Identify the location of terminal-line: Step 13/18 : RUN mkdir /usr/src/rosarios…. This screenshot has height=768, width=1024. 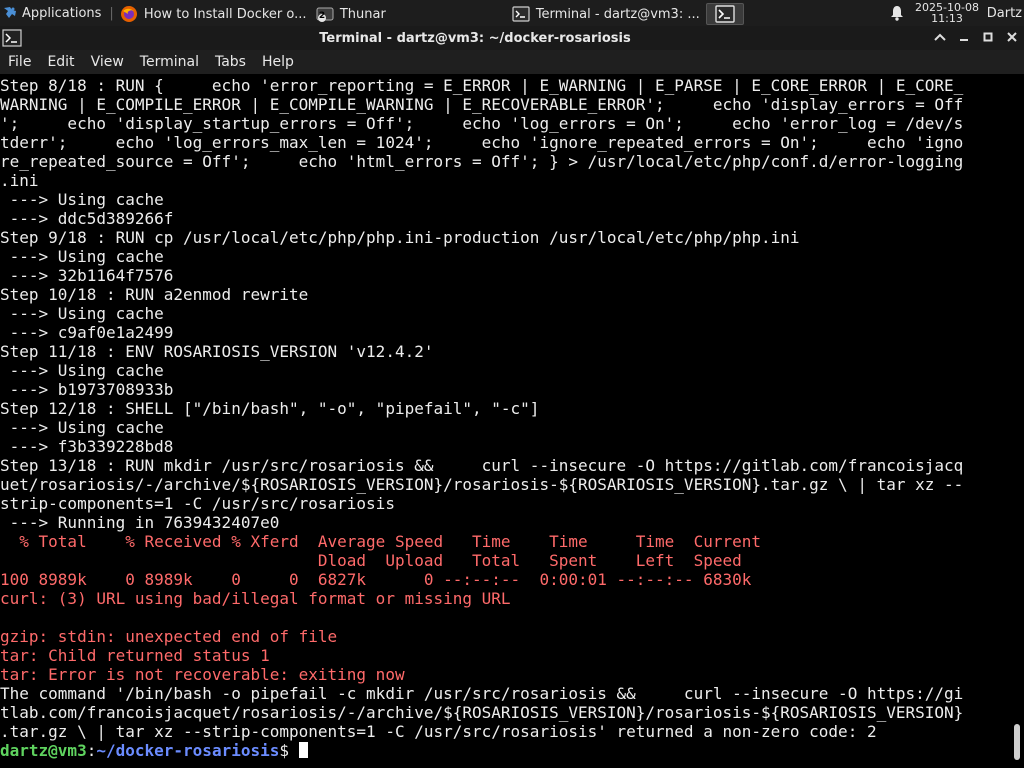
(482, 465).